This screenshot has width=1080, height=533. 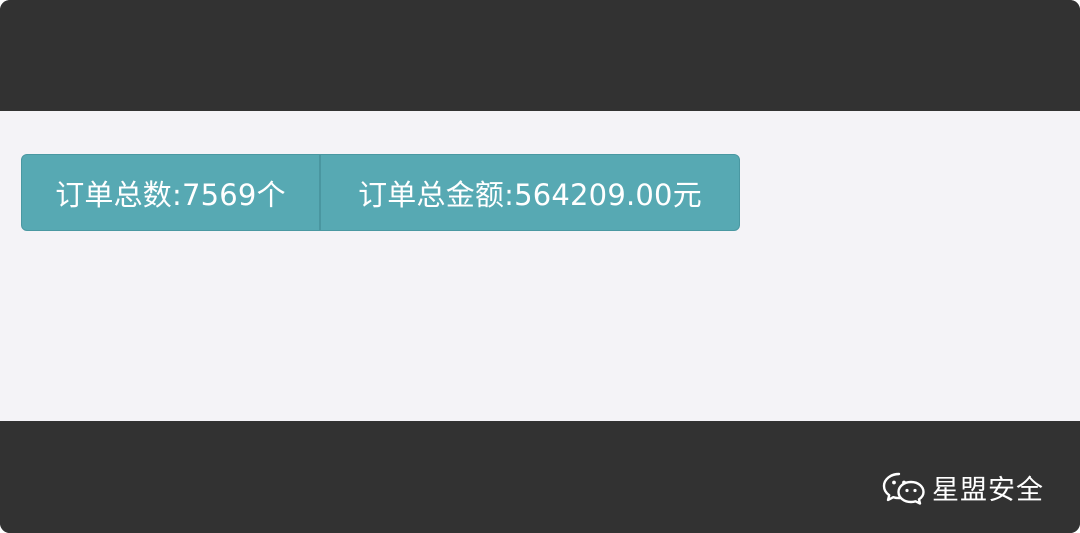 I want to click on order-total-amount-button: 订单总金额:564209.00元, so click(x=530, y=192).